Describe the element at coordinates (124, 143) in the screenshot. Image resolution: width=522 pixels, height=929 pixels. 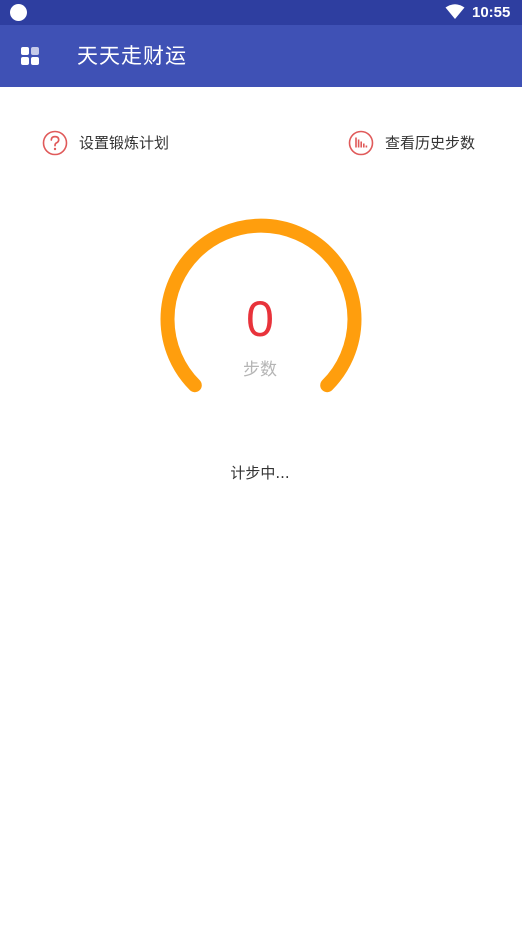
I see `set-exercise-plan-label: 设置锻炼计划` at that location.